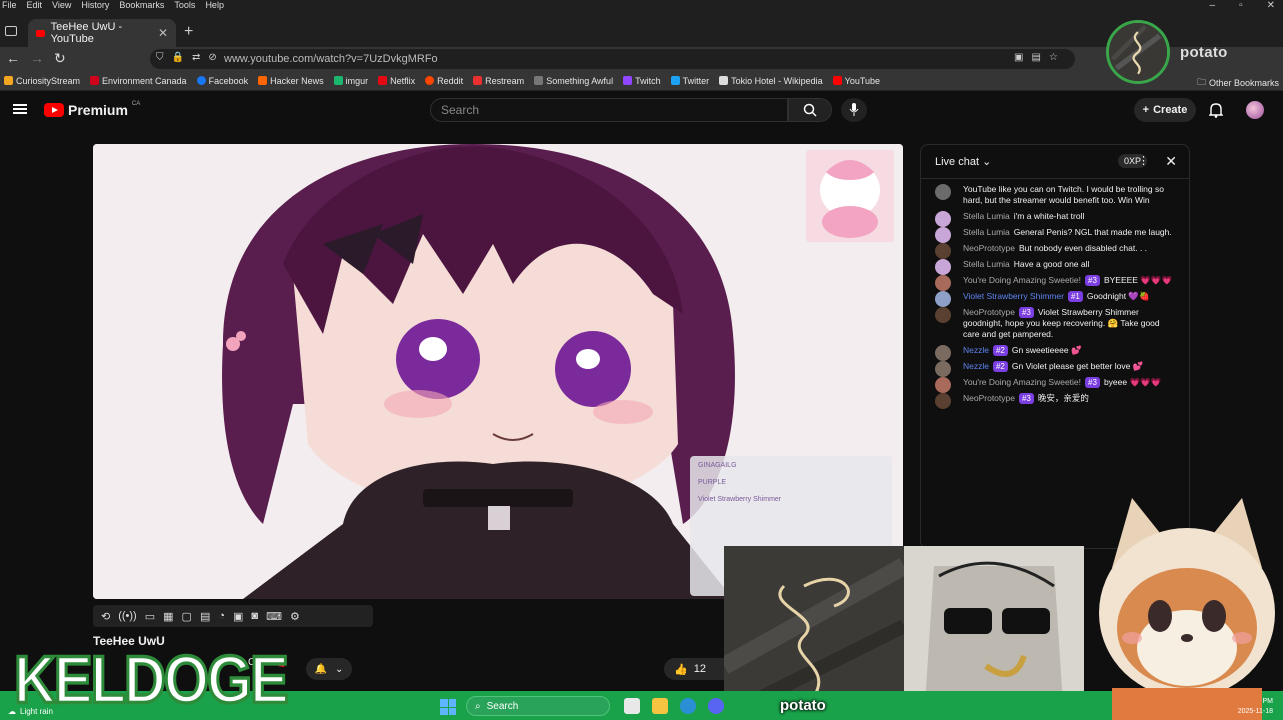 The image size is (1283, 720). What do you see at coordinates (37, 58) in the screenshot?
I see `forward-icon: →` at bounding box center [37, 58].